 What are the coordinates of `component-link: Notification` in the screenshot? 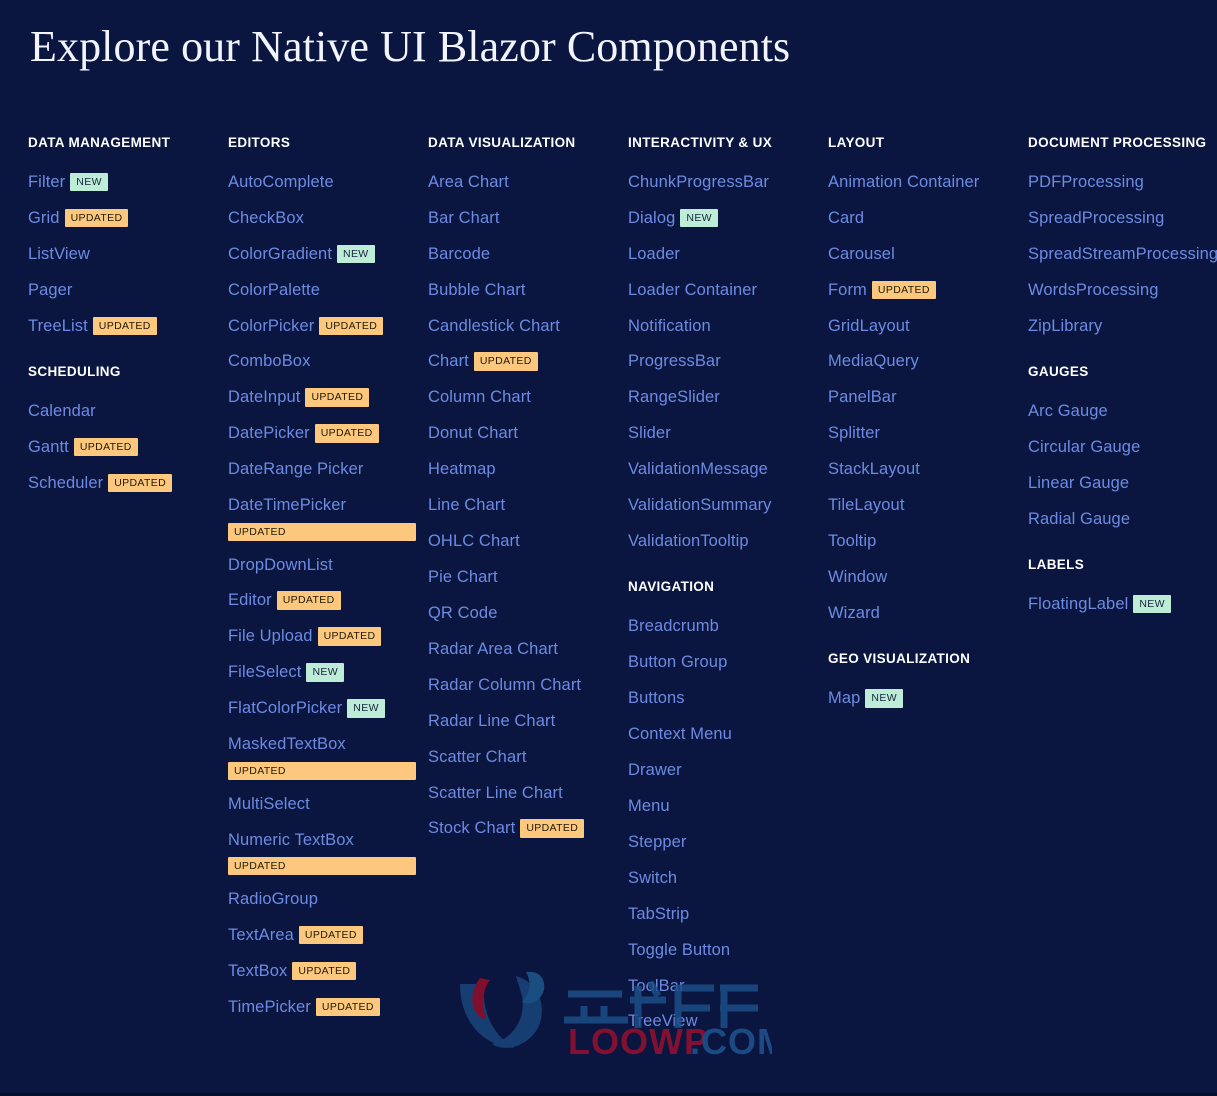 It's located at (669, 326).